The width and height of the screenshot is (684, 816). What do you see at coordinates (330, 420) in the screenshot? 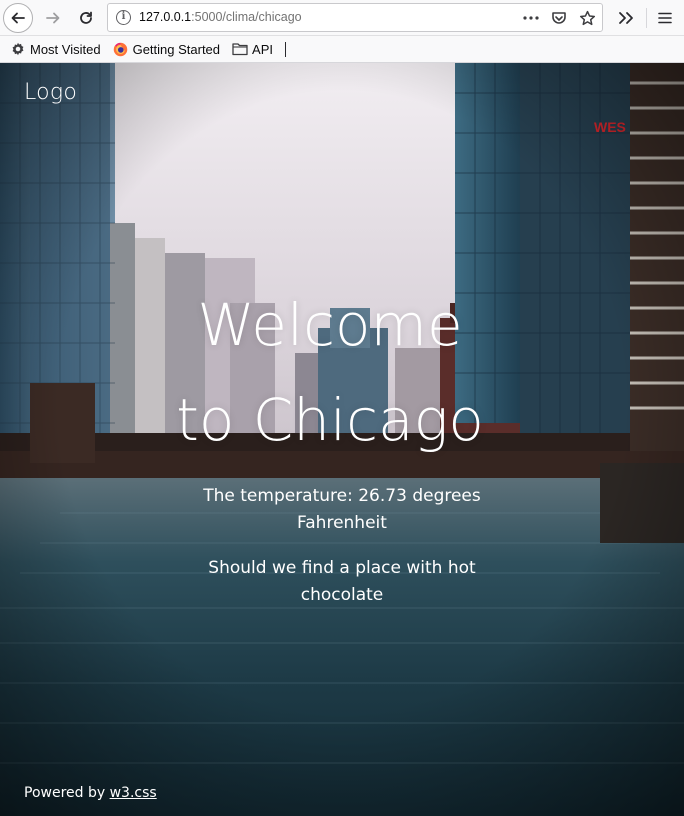
I see `title-line-2: to Chicago` at bounding box center [330, 420].